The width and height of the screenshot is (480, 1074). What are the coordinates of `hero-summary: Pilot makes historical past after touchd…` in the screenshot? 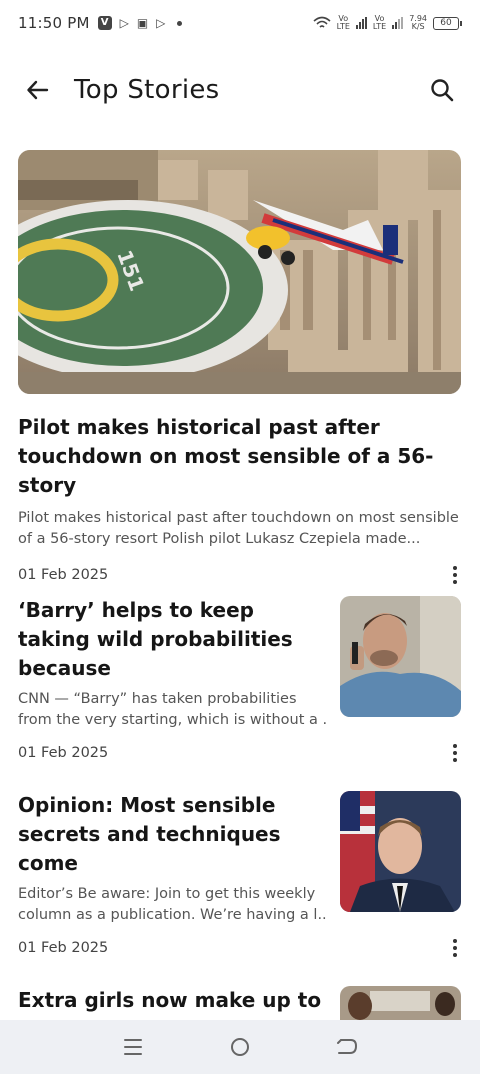 It's located at (238, 528).